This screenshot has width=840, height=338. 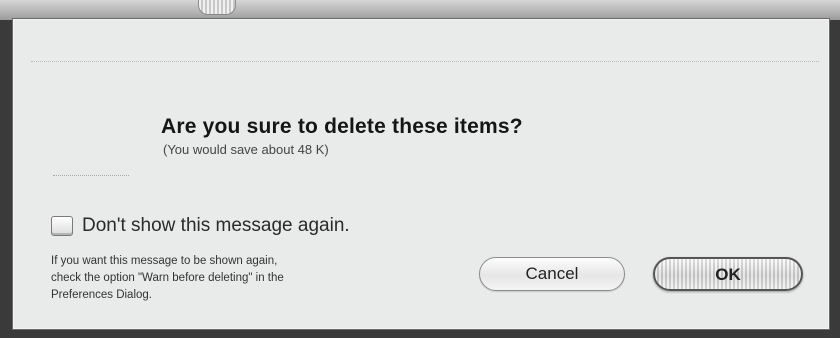 I want to click on cancel-button: Cancel, so click(x=552, y=274).